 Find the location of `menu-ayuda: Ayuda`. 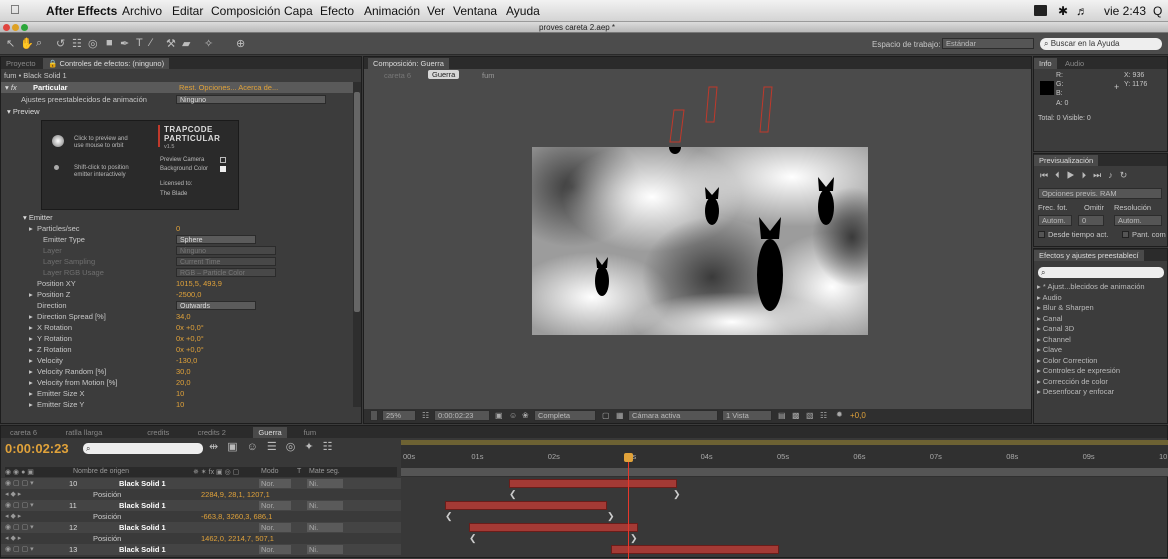

menu-ayuda: Ayuda is located at coordinates (523, 11).